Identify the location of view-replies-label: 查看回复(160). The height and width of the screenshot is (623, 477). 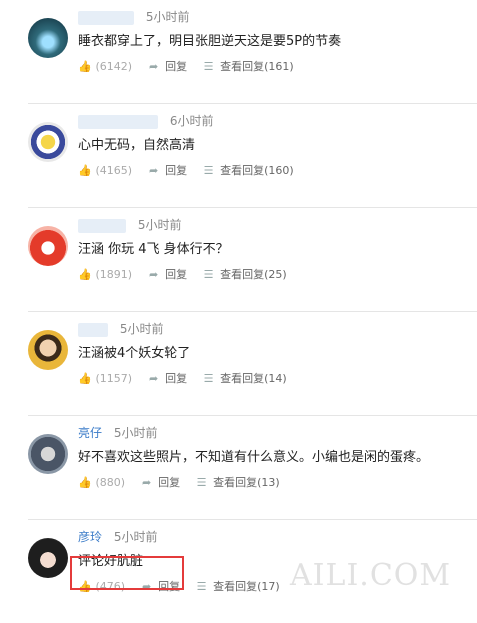
(257, 170).